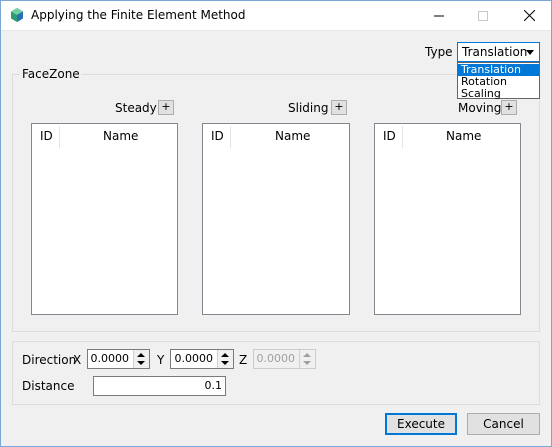 The width and height of the screenshot is (552, 447). Describe the element at coordinates (48, 386) in the screenshot. I see `distance-label: Distance` at that location.